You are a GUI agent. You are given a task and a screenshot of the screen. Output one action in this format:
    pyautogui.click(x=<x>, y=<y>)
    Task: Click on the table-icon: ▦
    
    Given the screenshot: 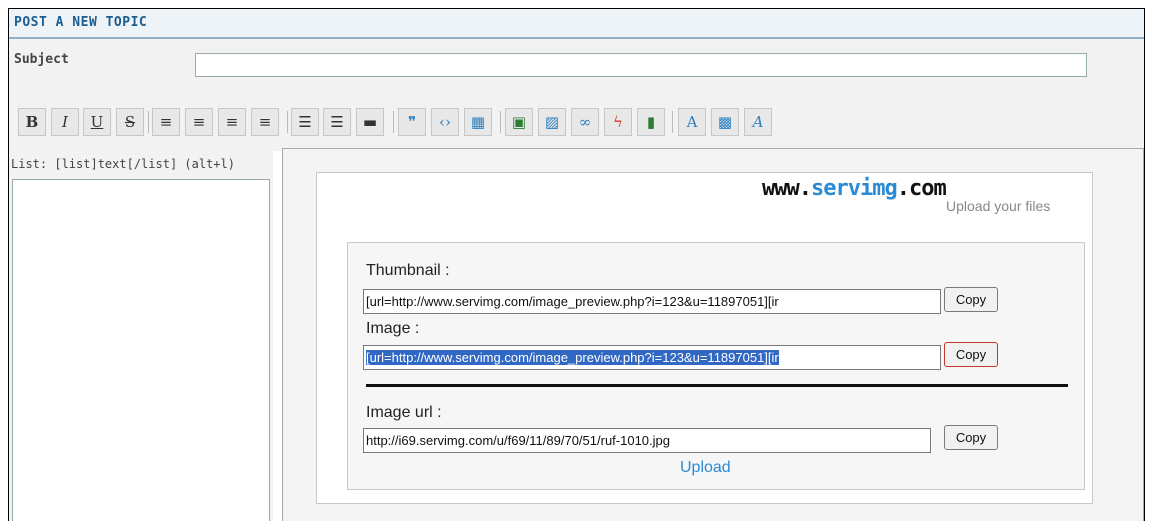 What is the action you would take?
    pyautogui.click(x=478, y=122)
    